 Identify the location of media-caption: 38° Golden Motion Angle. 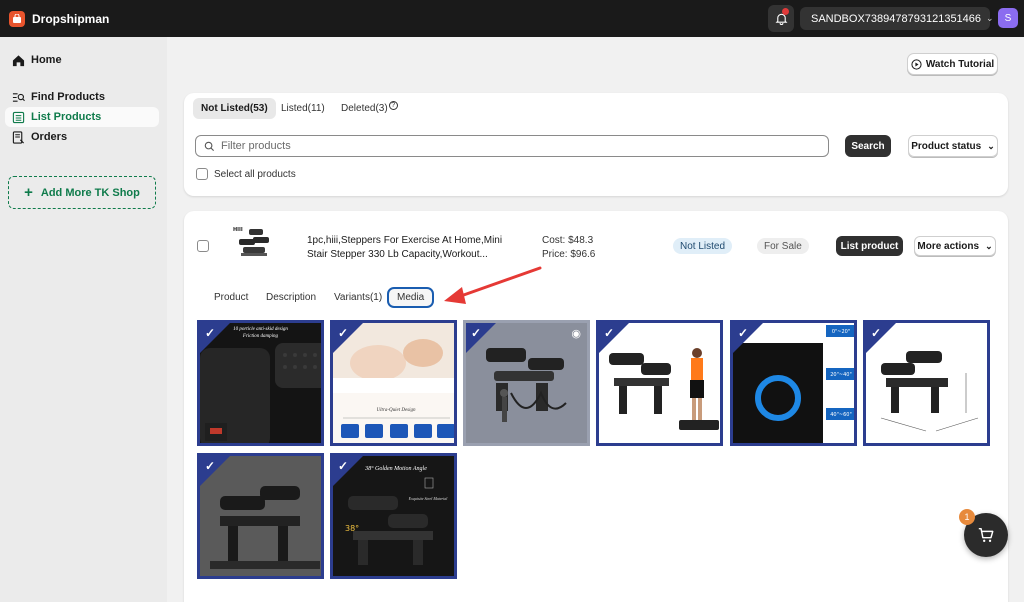
(395, 468).